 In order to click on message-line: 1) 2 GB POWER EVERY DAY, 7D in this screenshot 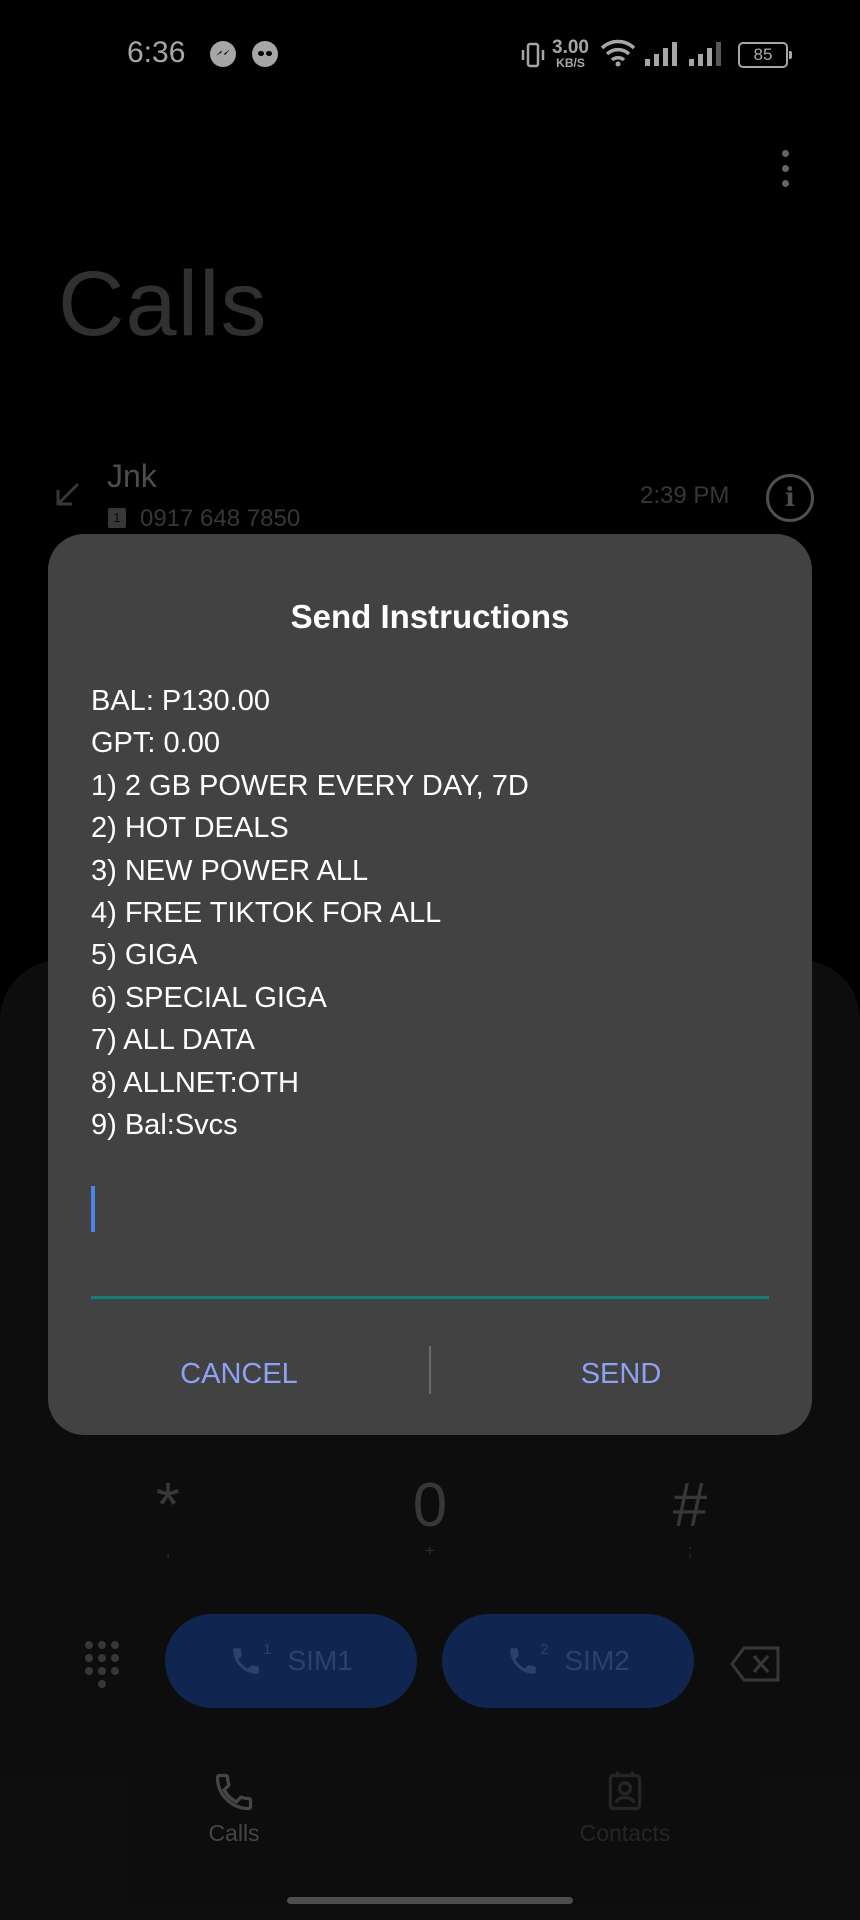, I will do `click(310, 785)`.